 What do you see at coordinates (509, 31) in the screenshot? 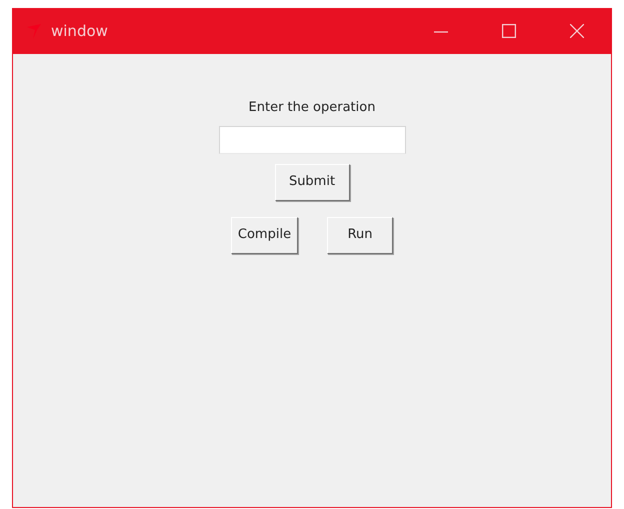
I see `maximize-icon` at bounding box center [509, 31].